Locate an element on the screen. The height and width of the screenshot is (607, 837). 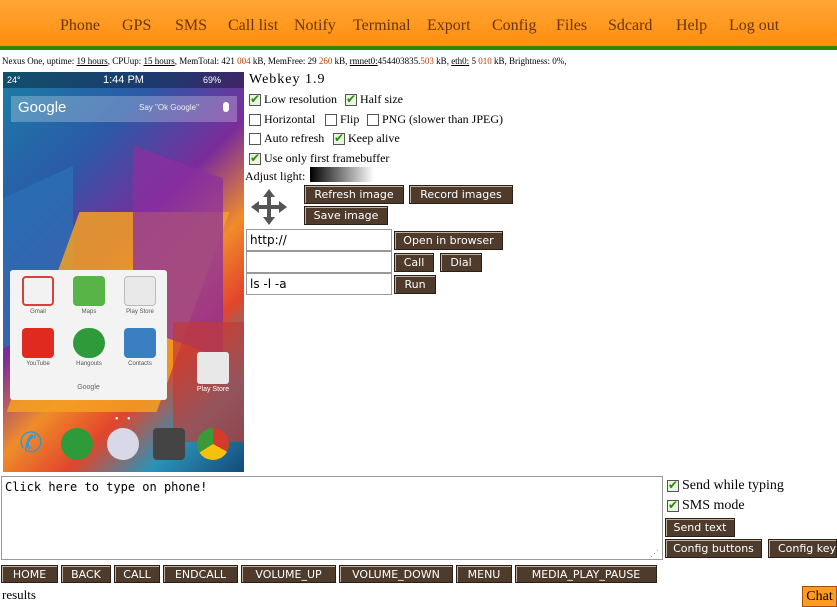
key-volume-up-button: VOLUME_UP is located at coordinates (288, 574).